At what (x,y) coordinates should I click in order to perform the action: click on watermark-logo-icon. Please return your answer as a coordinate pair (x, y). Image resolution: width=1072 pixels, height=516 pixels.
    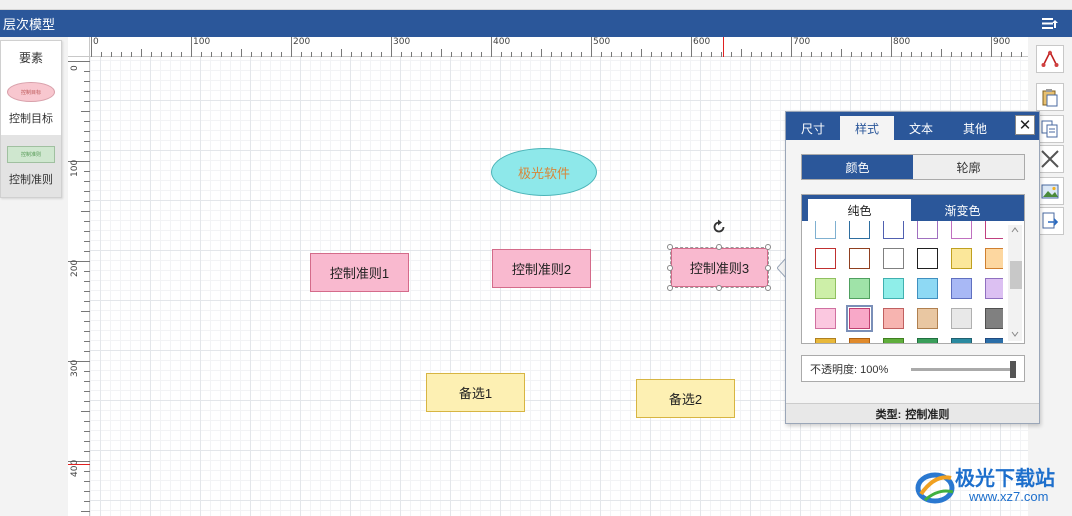
    Looking at the image, I should click on (935, 488).